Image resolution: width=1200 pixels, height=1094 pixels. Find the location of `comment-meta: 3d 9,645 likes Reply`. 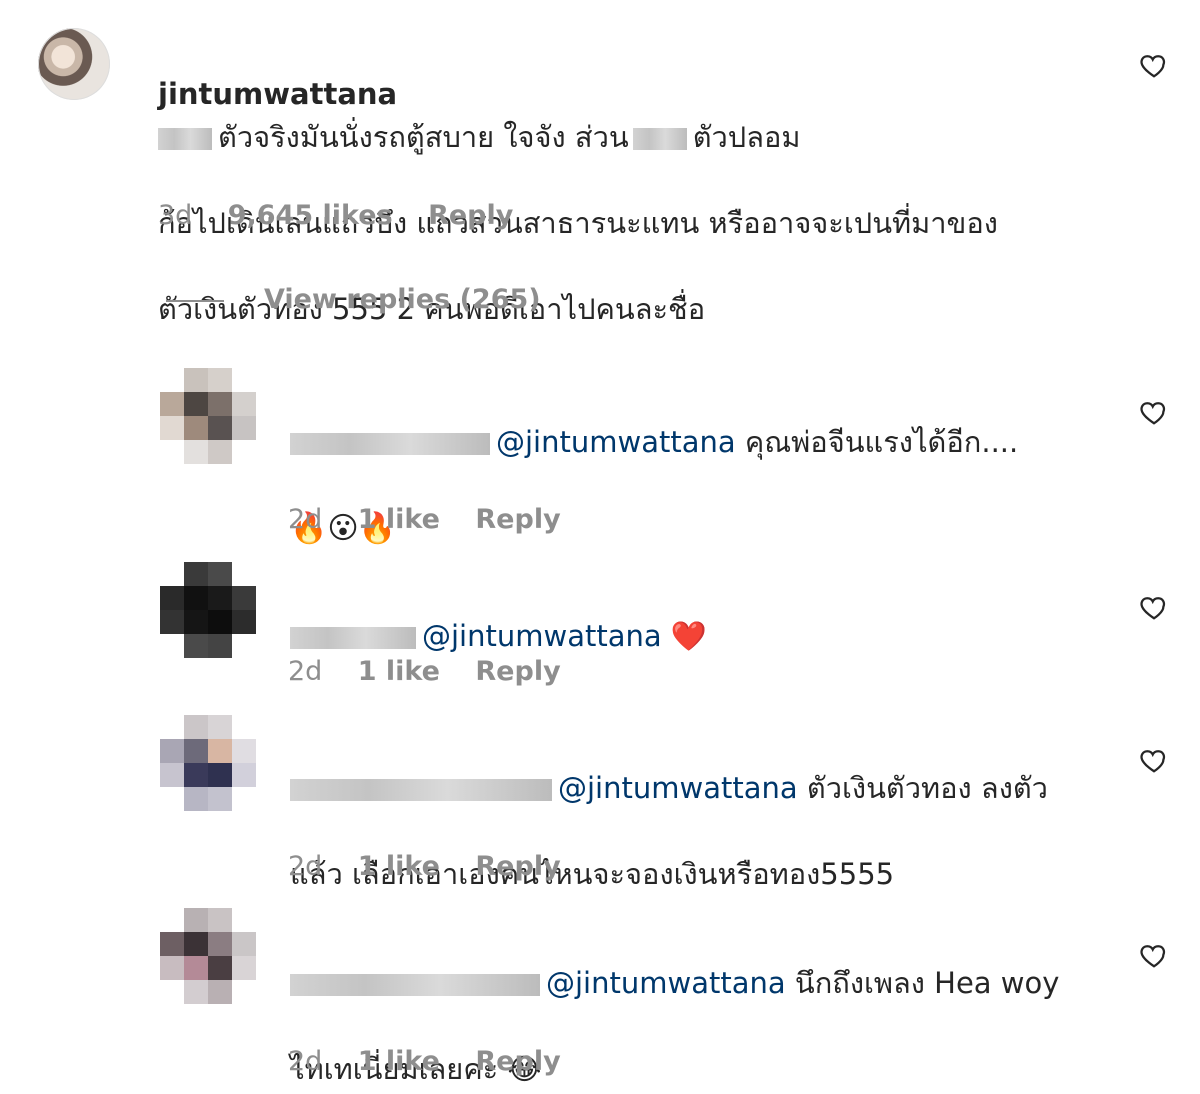

comment-meta: 3d 9,645 likes Reply is located at coordinates (348, 215).